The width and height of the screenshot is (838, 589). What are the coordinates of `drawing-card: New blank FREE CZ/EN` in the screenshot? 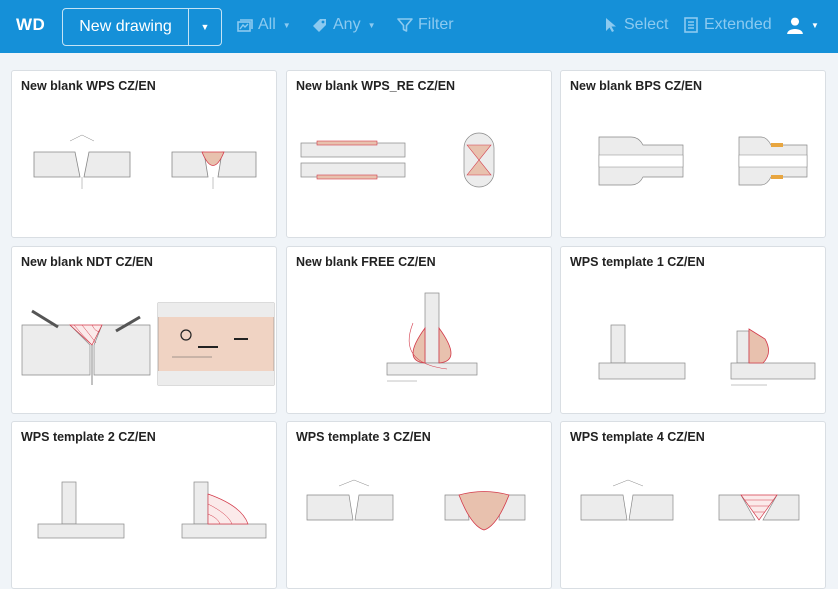 It's located at (419, 330).